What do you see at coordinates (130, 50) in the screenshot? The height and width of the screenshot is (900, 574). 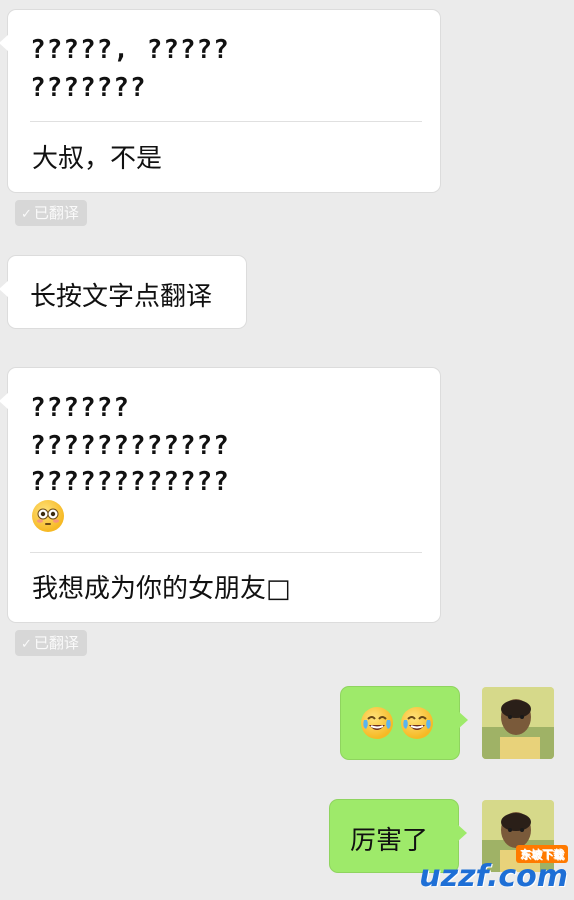 I see `original-text-line-1: ?????, ?????` at bounding box center [130, 50].